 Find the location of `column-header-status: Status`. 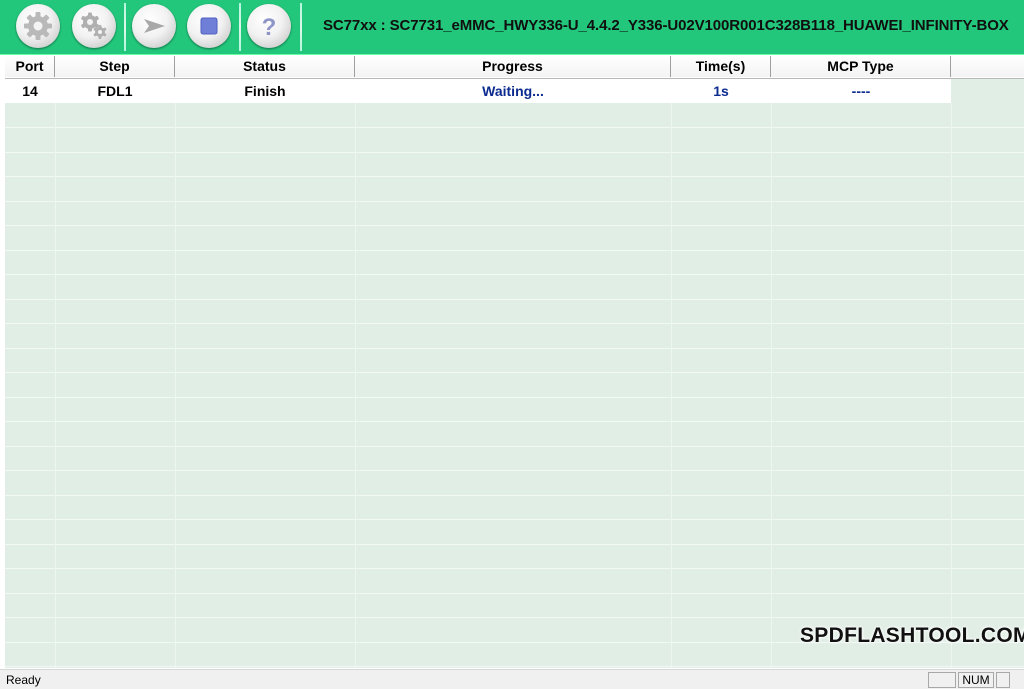

column-header-status: Status is located at coordinates (265, 66).